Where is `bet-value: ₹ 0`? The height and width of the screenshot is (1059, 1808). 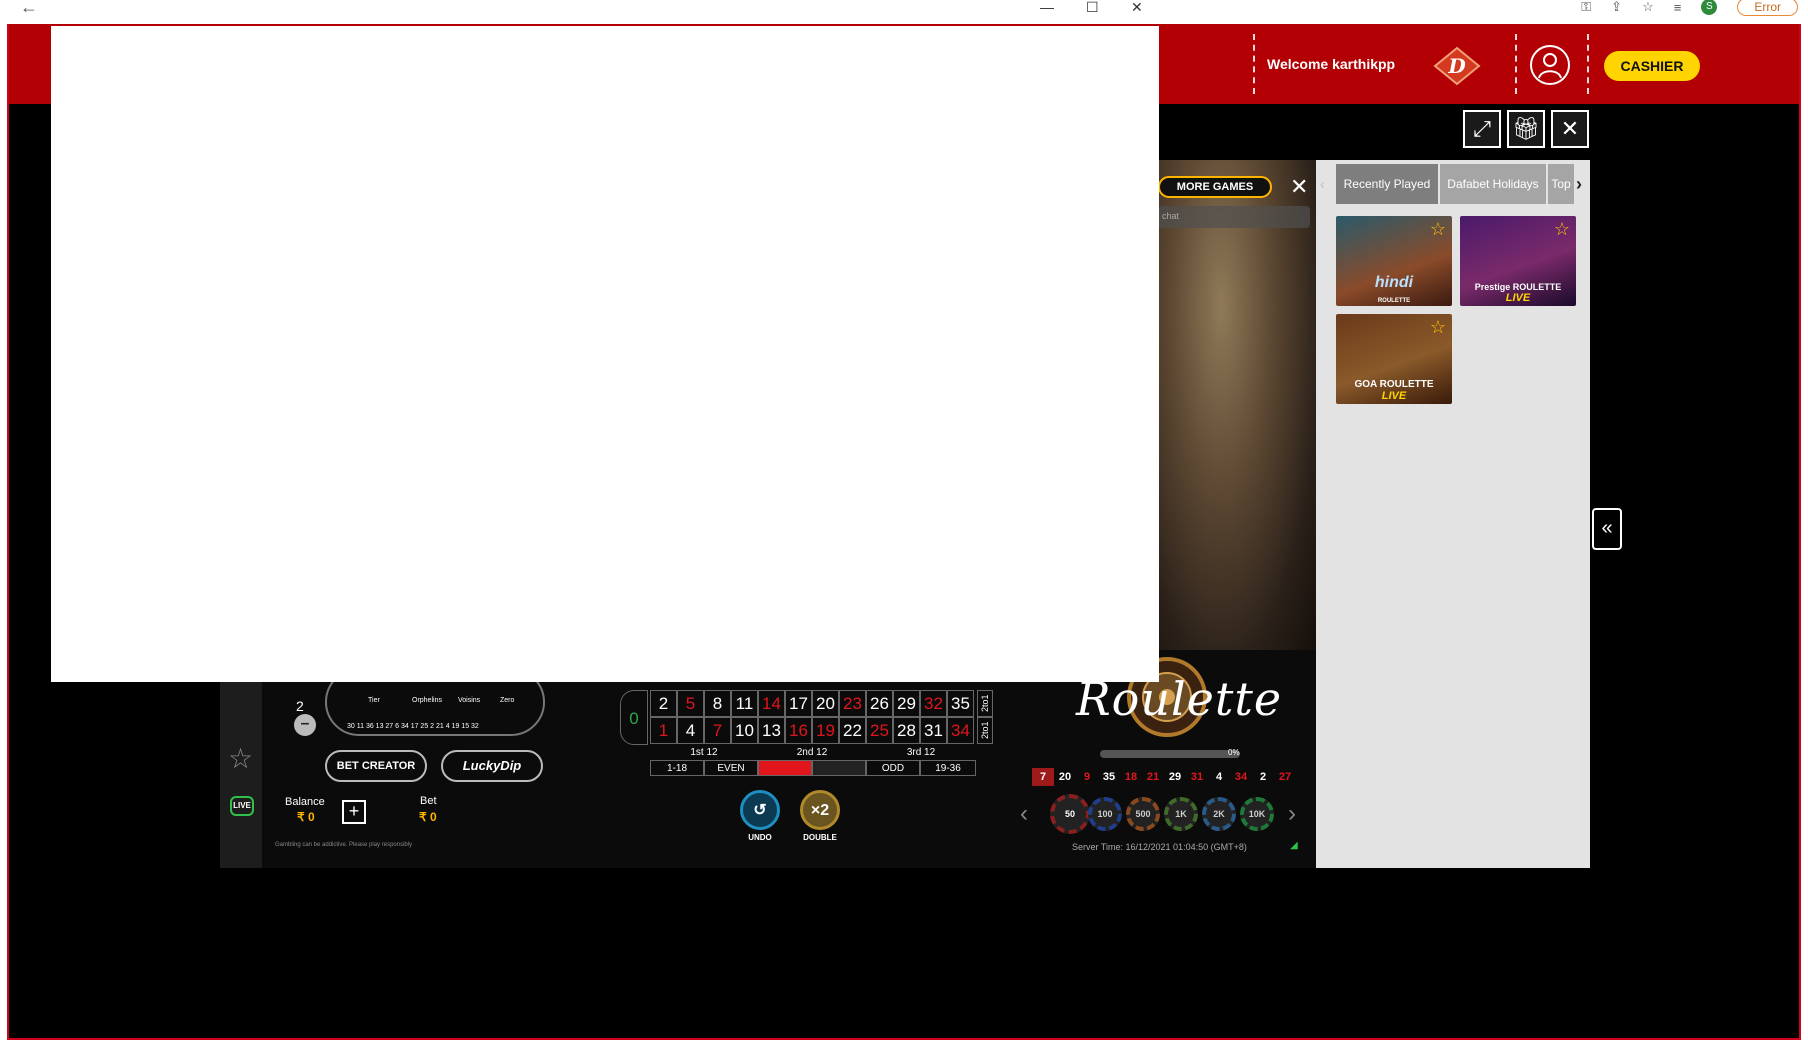
bet-value: ₹ 0 is located at coordinates (428, 817).